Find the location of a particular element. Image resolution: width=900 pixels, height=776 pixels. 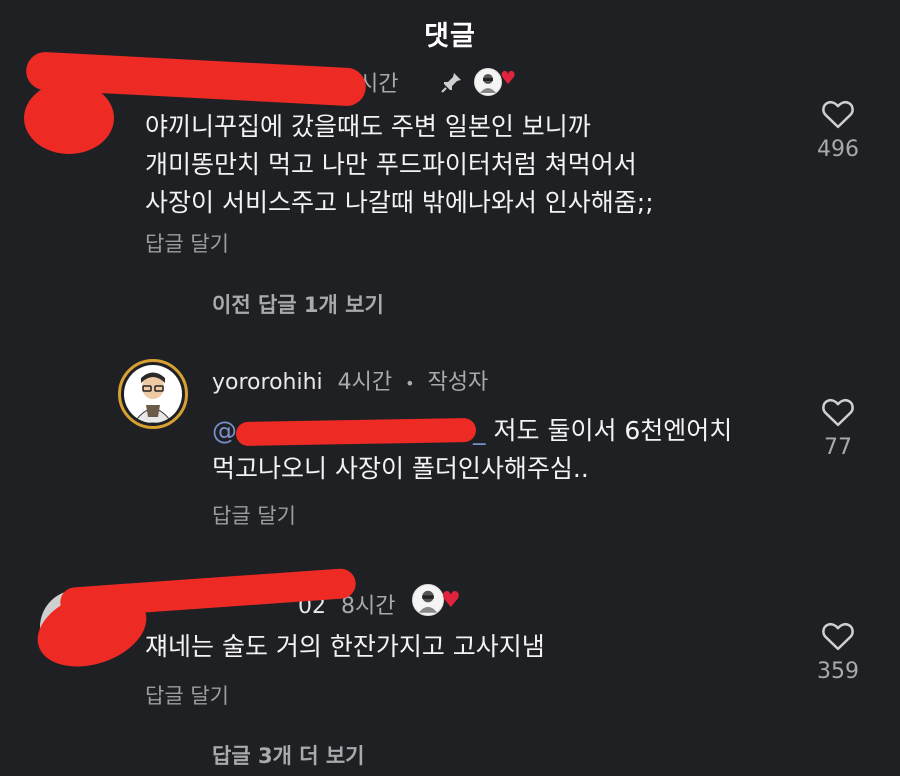

like-group: 77 is located at coordinates (838, 428).